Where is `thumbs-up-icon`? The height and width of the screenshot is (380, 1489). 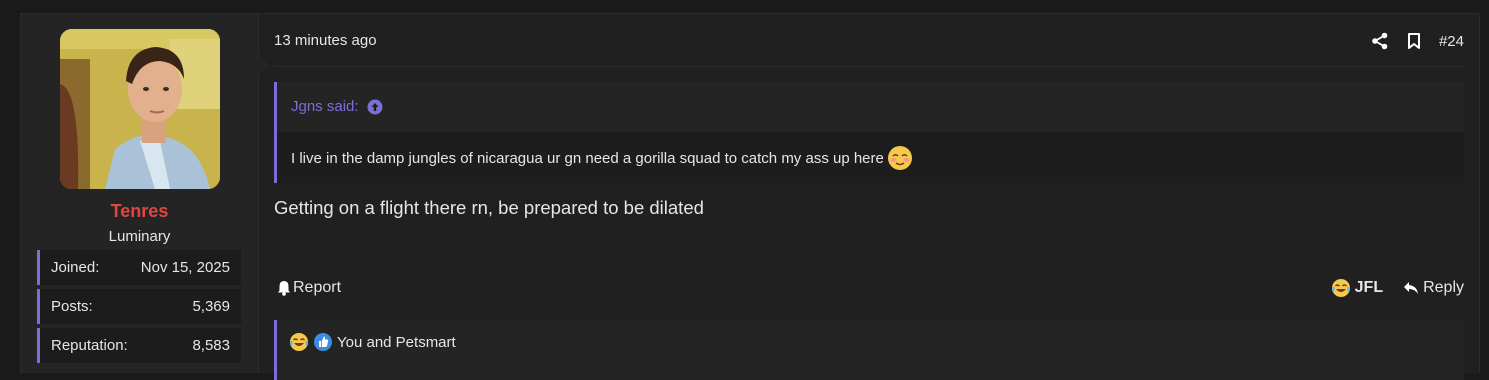
thumbs-up-icon is located at coordinates (323, 342).